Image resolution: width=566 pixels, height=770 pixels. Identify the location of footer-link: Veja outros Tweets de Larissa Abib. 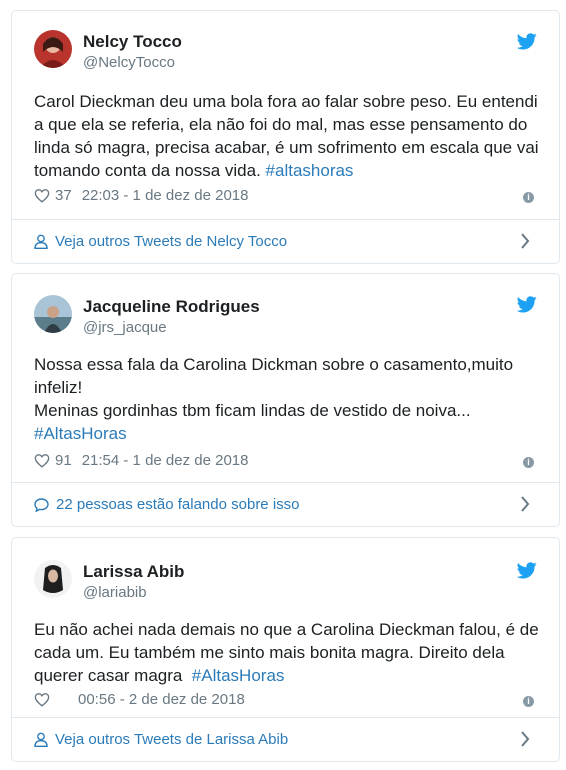
(285, 739).